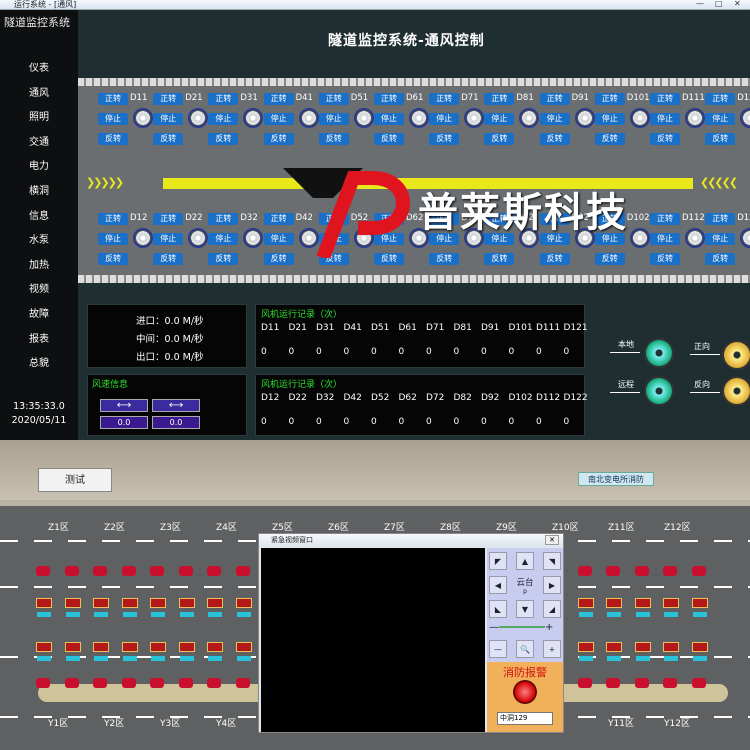 The image size is (750, 750). Describe the element at coordinates (39, 340) in the screenshot. I see `sidebar-item-11: 报表` at that location.